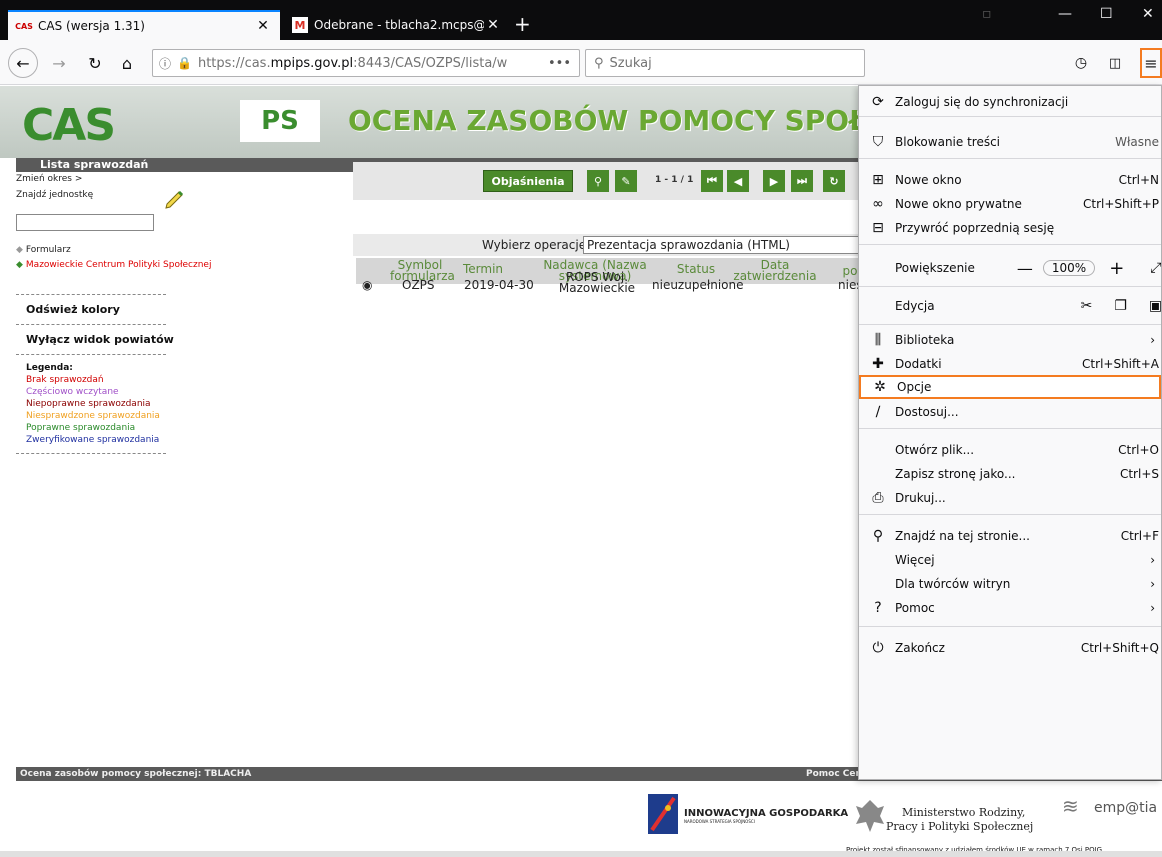 This screenshot has height=857, width=1162. I want to click on cas-logo: CAS, so click(69, 125).